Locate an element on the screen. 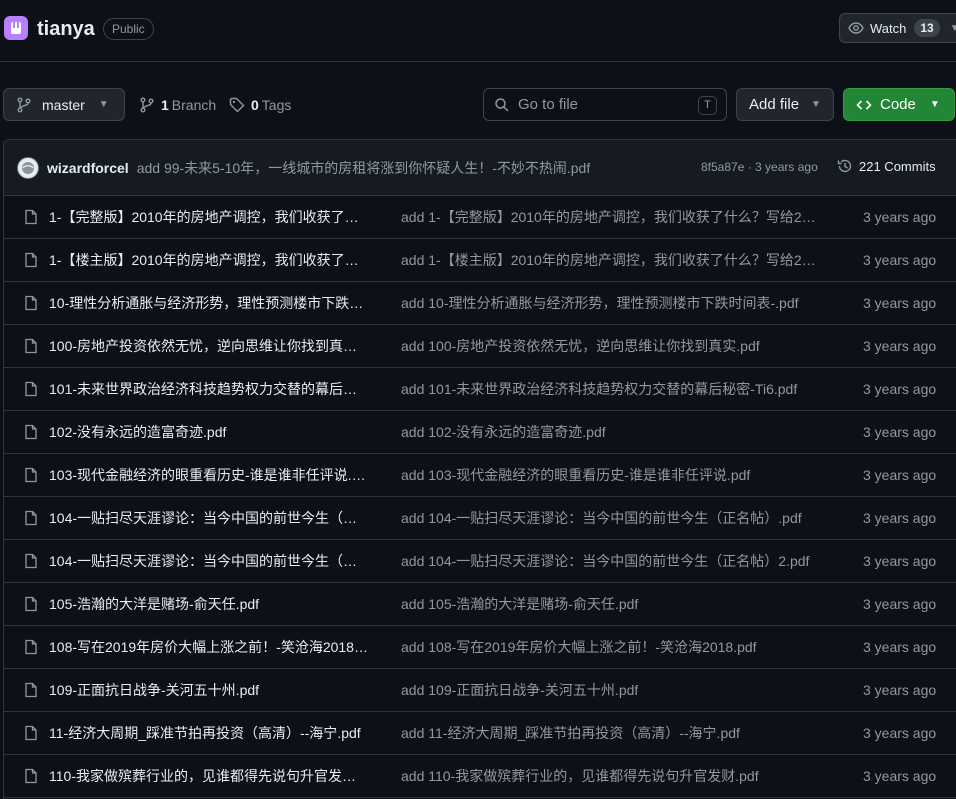 This screenshot has height=799, width=956. branches-label: Branch is located at coordinates (194, 104).